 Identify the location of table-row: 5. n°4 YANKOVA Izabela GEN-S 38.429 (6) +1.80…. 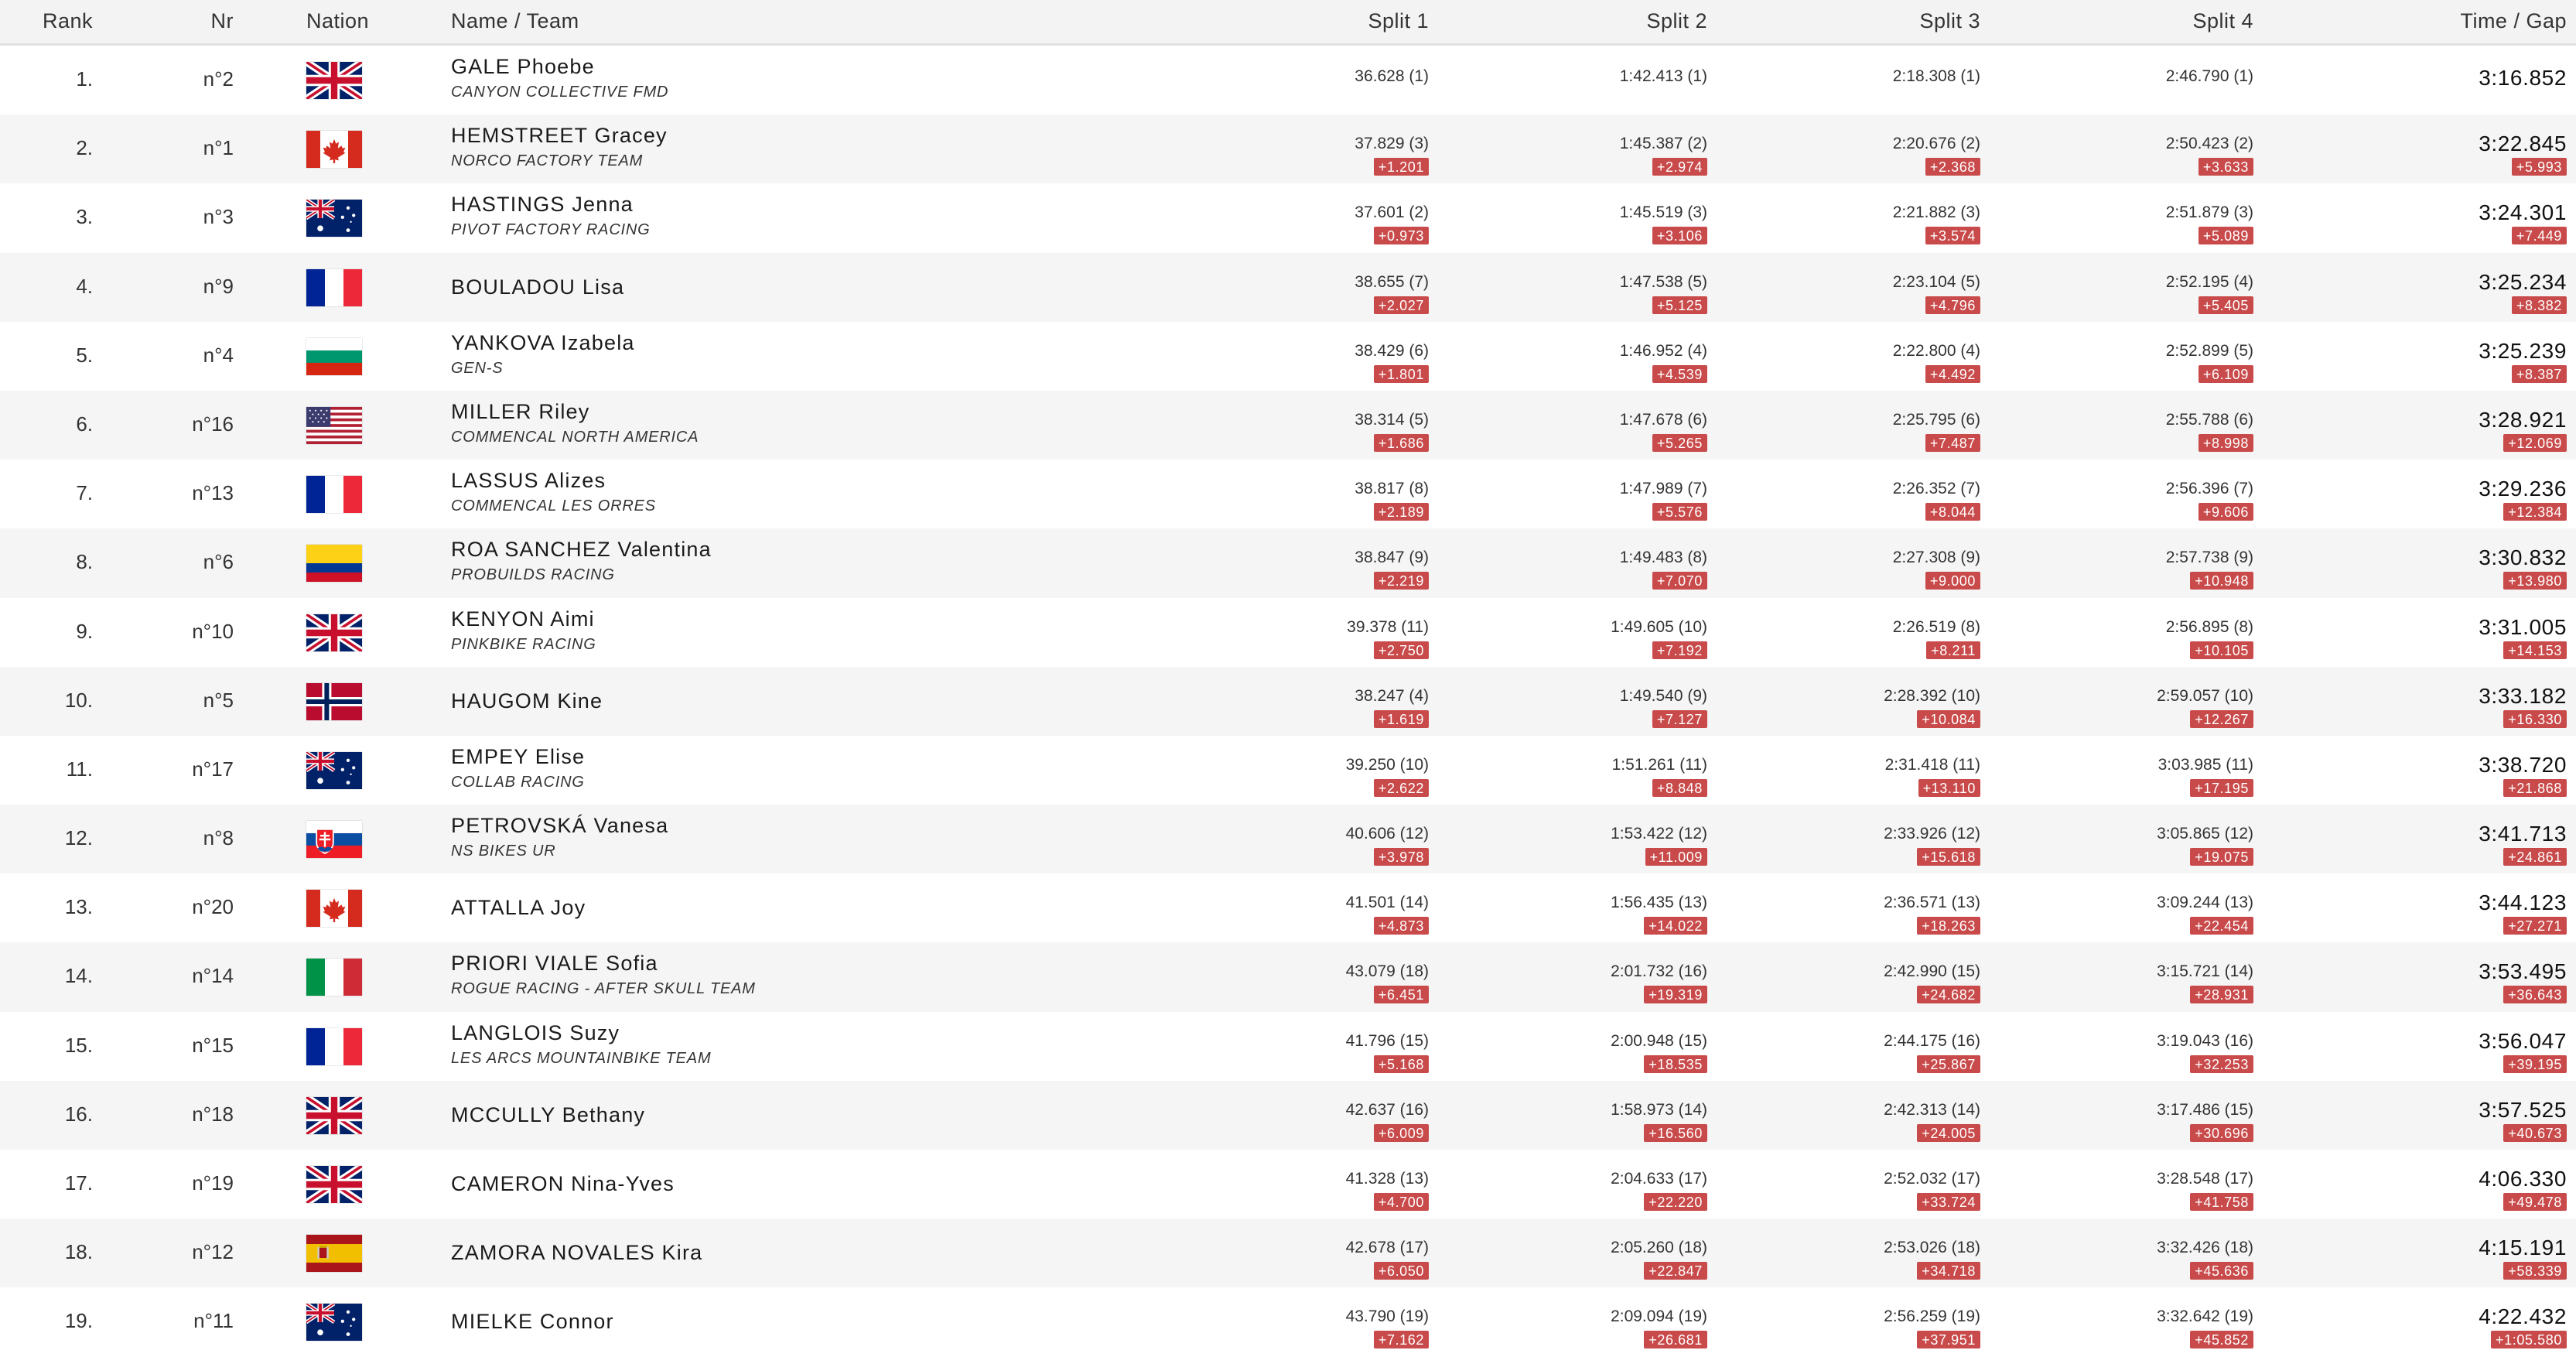
(1288, 356).